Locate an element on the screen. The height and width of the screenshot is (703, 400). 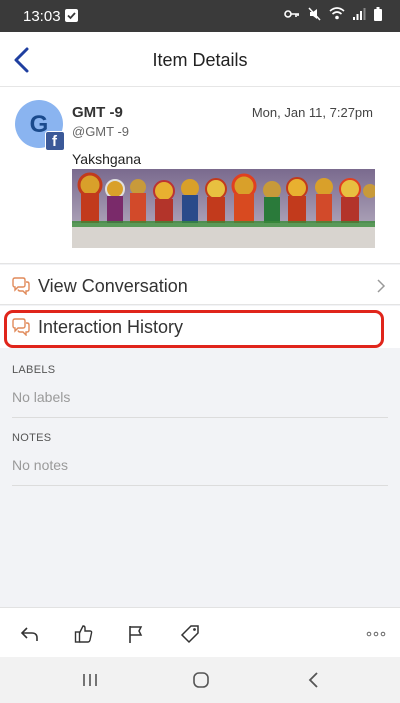
signal-icon is located at coordinates (359, 16).